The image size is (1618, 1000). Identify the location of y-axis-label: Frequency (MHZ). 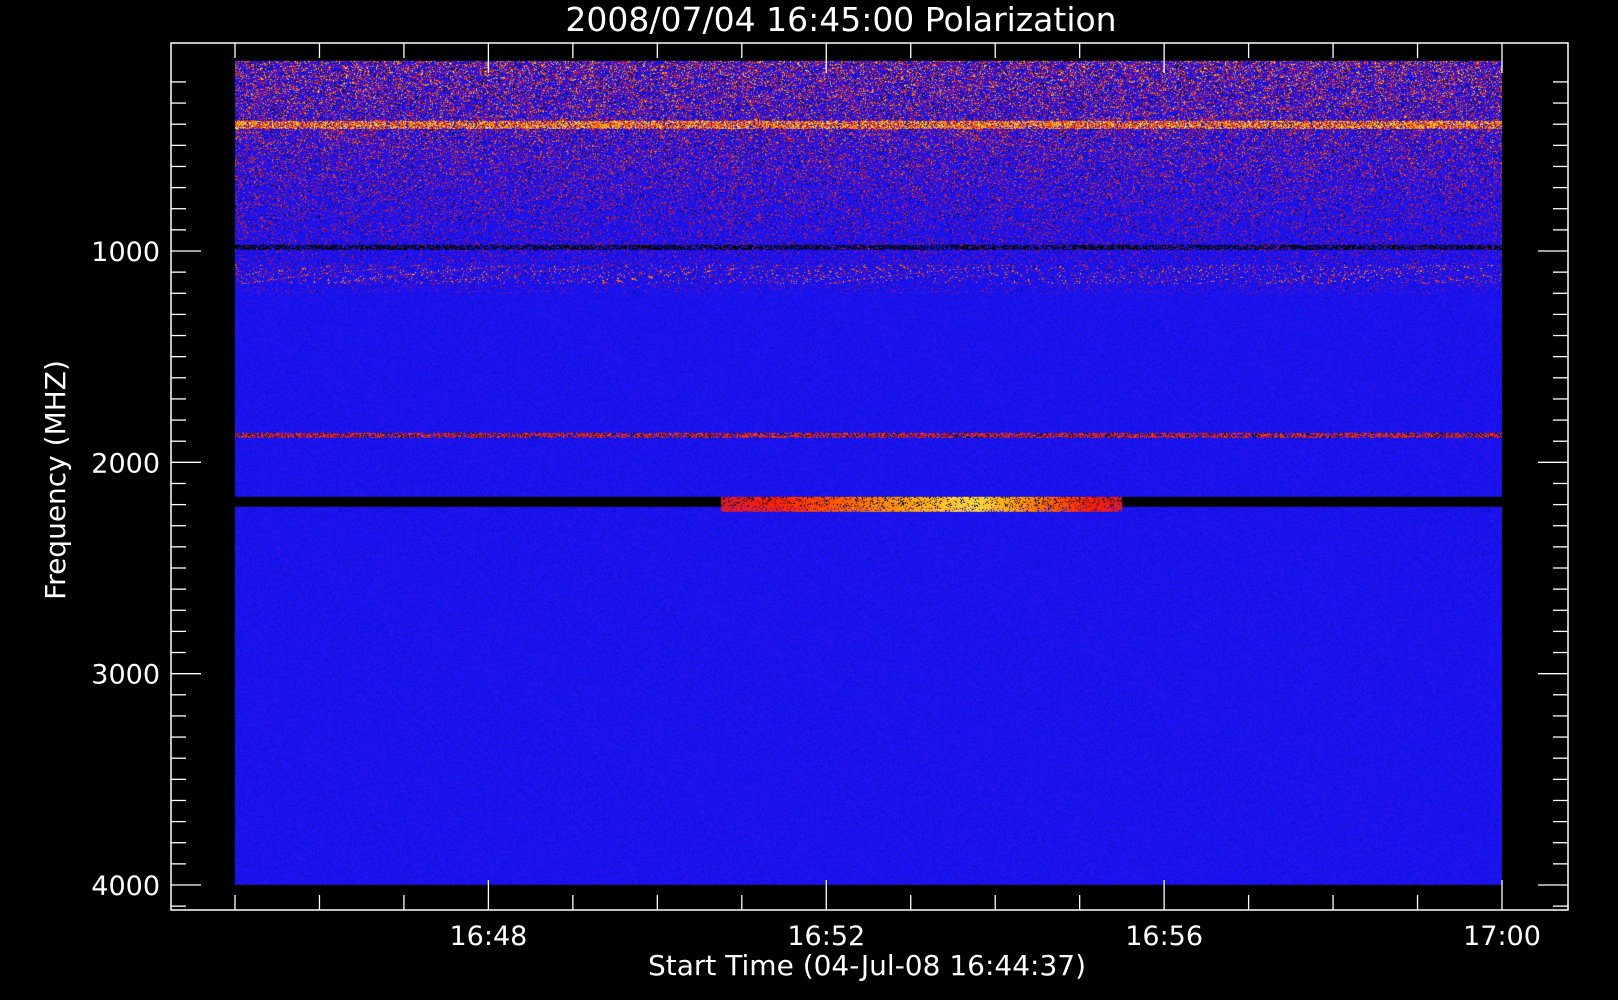
(55, 480).